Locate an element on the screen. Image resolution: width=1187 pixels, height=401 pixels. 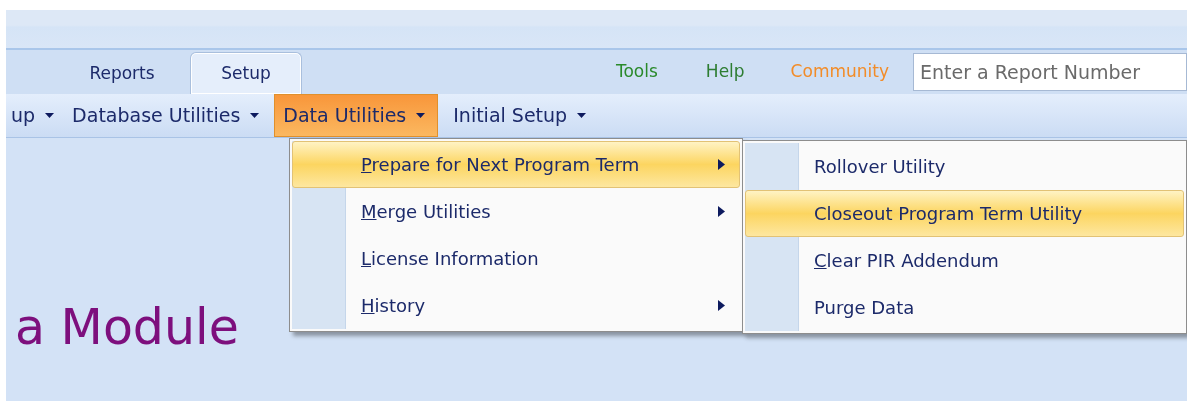
report-number-field: Enter a Report Number is located at coordinates (1050, 72).